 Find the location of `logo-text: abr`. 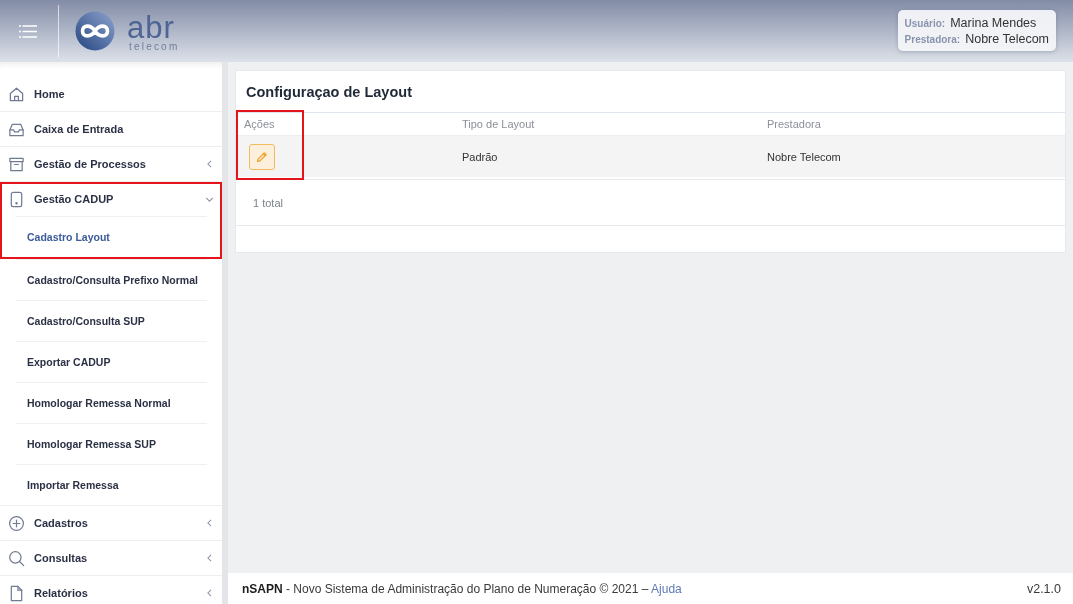

logo-text: abr is located at coordinates (151, 27).